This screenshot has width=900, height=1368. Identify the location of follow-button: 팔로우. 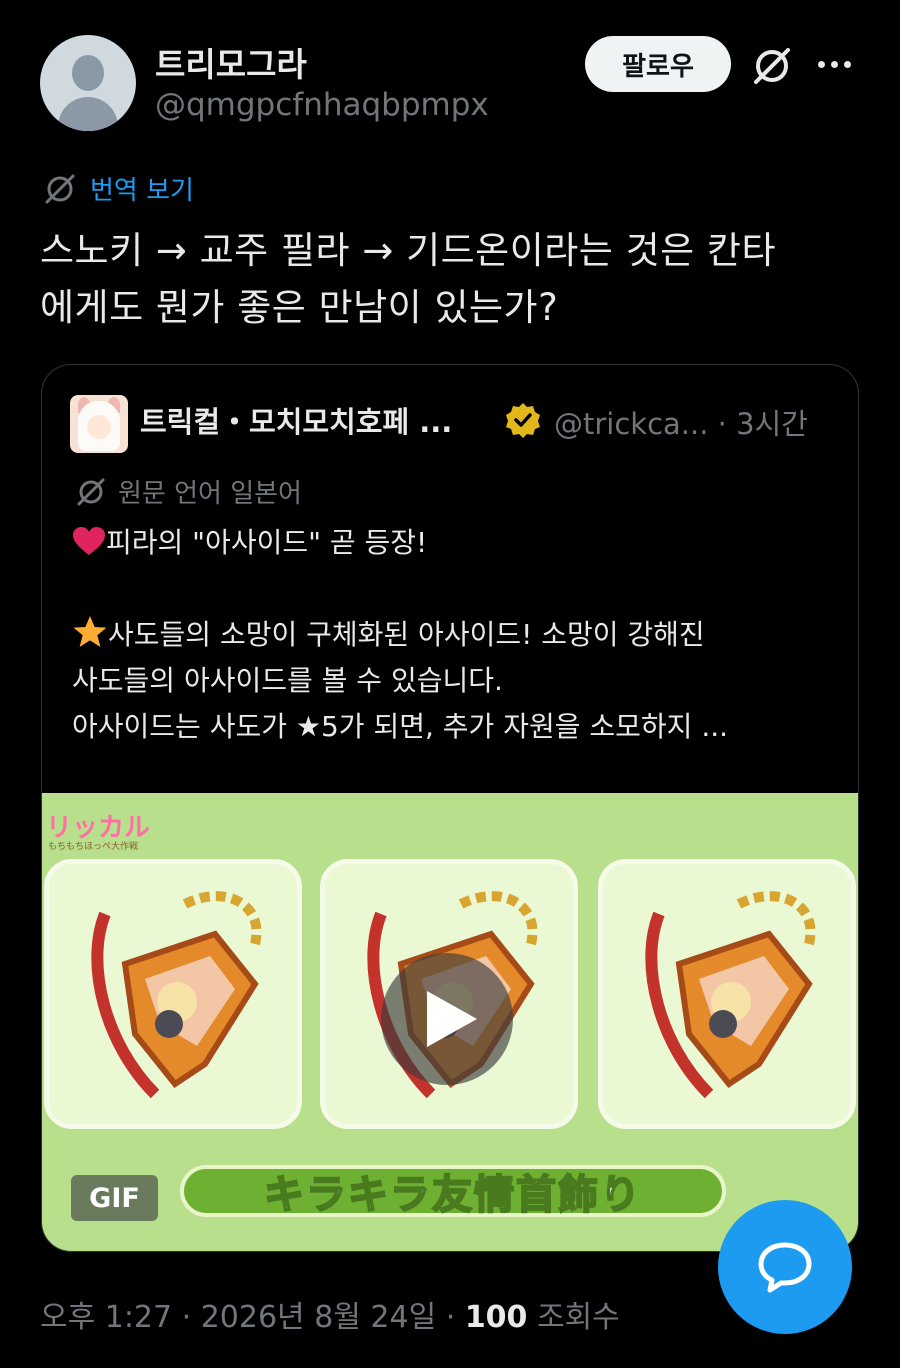
(658, 64).